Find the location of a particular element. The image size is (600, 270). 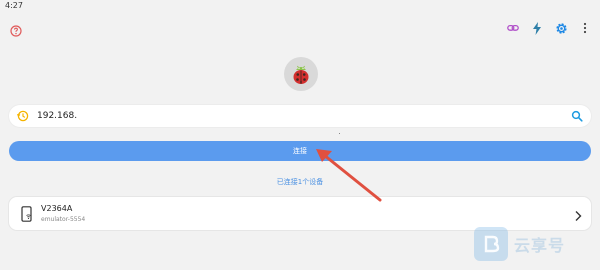

top-actions is located at coordinates (549, 28).